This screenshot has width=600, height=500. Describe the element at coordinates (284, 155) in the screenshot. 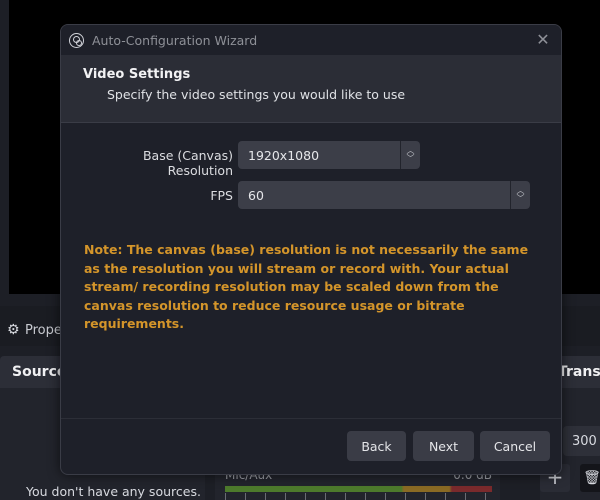

I see `resolution-value: 1920x1080` at that location.